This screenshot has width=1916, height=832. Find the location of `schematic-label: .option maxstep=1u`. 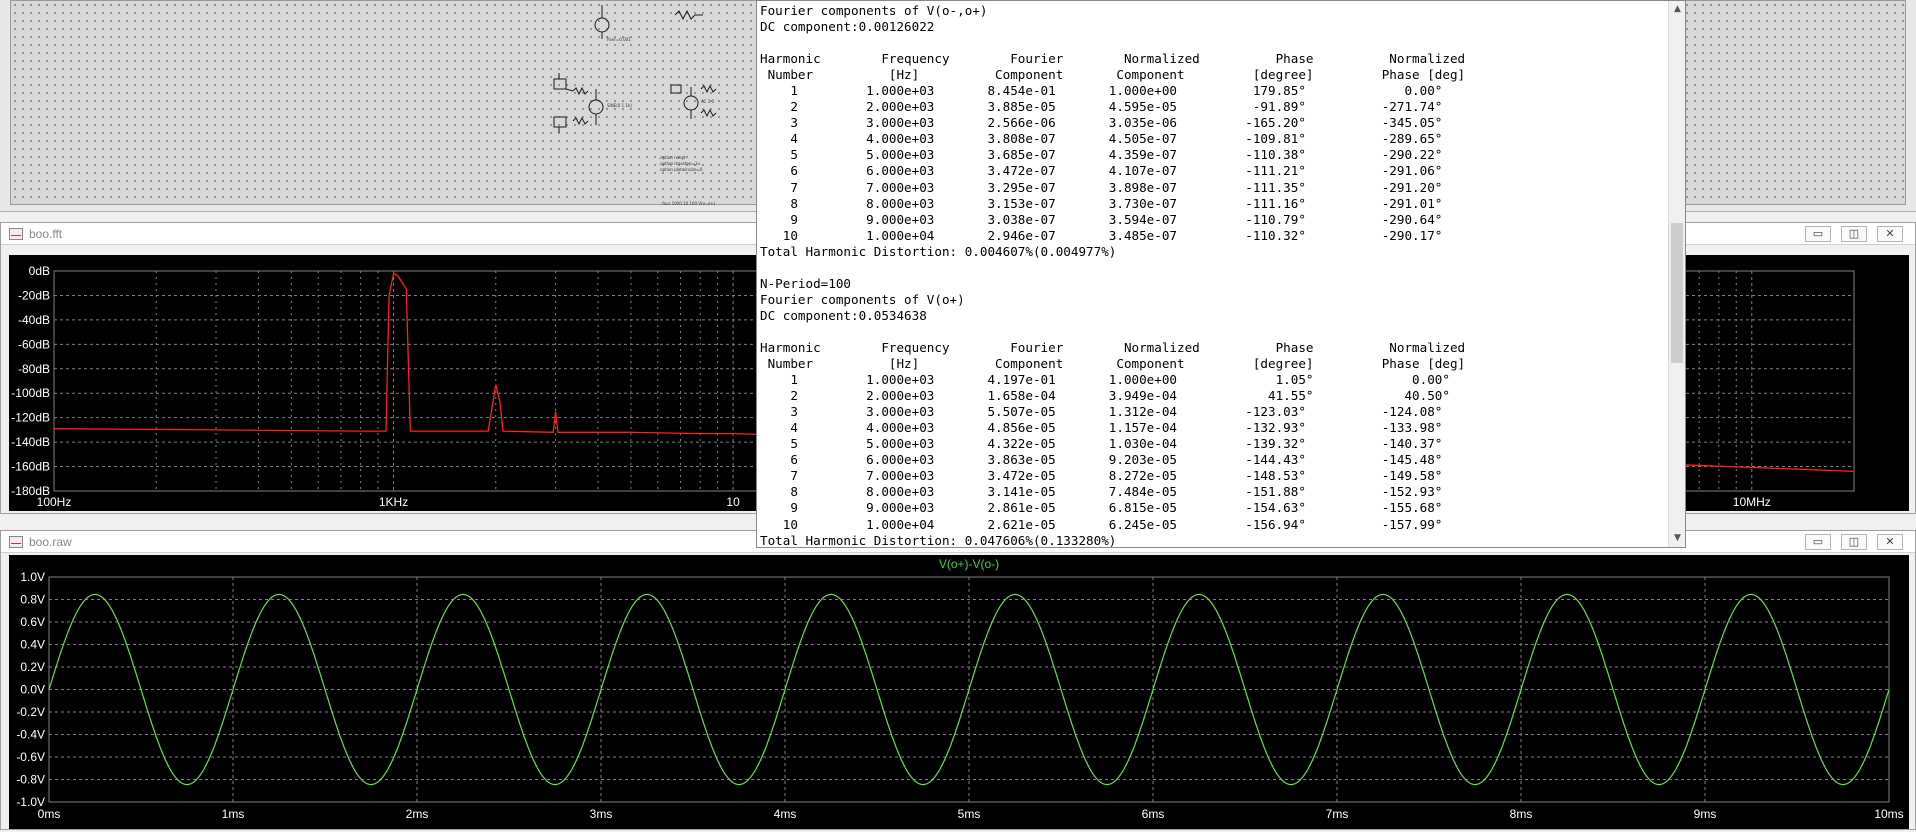

schematic-label: .option maxstep=1u is located at coordinates (679, 163).